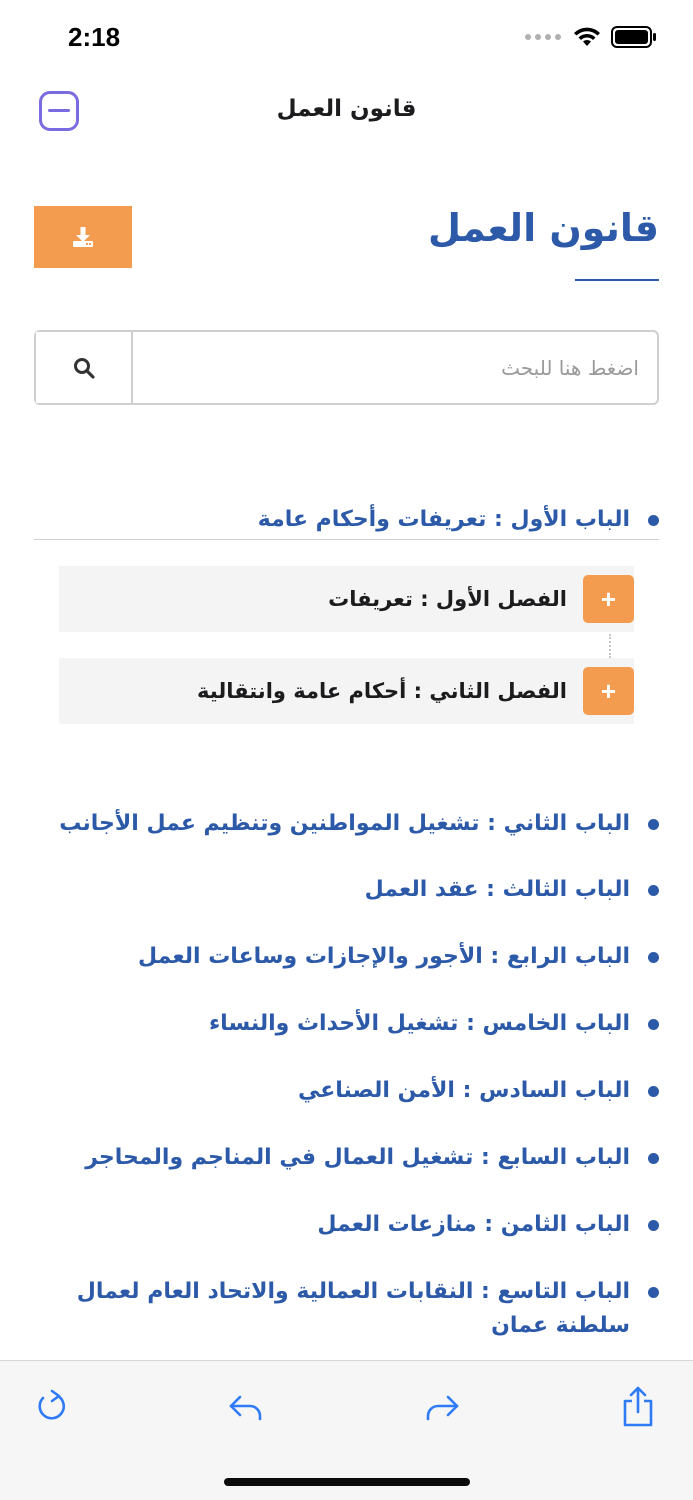 This screenshot has height=1500, width=693. I want to click on chapter-item: الباب الثالث : عقد العمل, so click(512, 890).